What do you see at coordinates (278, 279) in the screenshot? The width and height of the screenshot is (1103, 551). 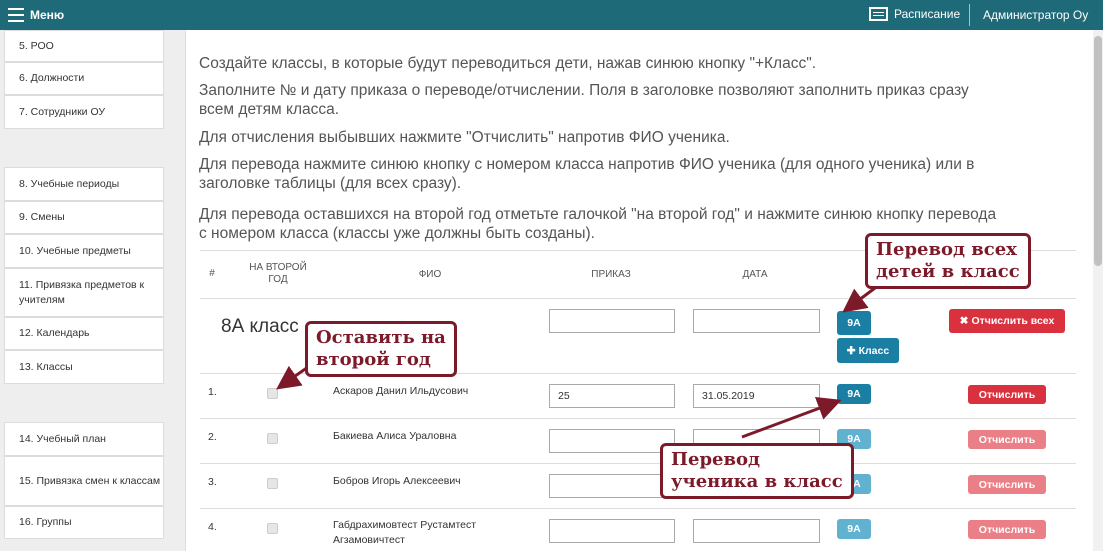 I see `col-header-second-year-line2: ГОД` at bounding box center [278, 279].